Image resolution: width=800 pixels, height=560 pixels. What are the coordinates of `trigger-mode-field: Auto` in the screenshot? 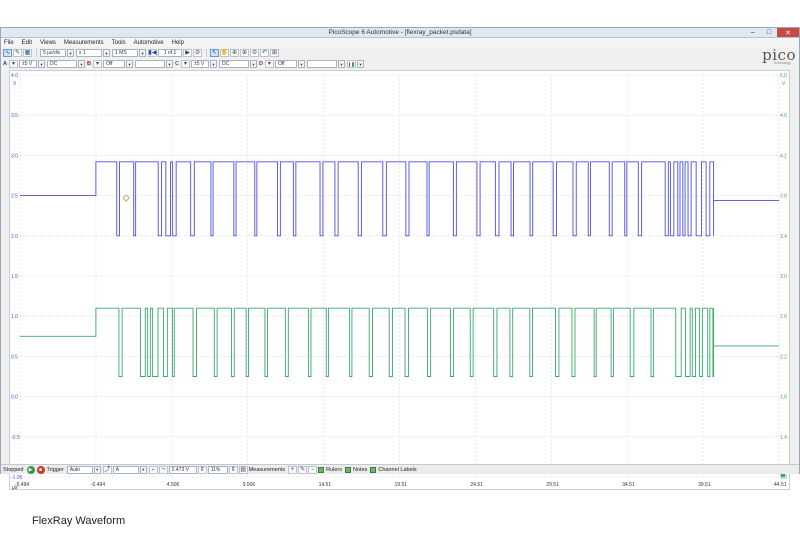 It's located at (79, 469).